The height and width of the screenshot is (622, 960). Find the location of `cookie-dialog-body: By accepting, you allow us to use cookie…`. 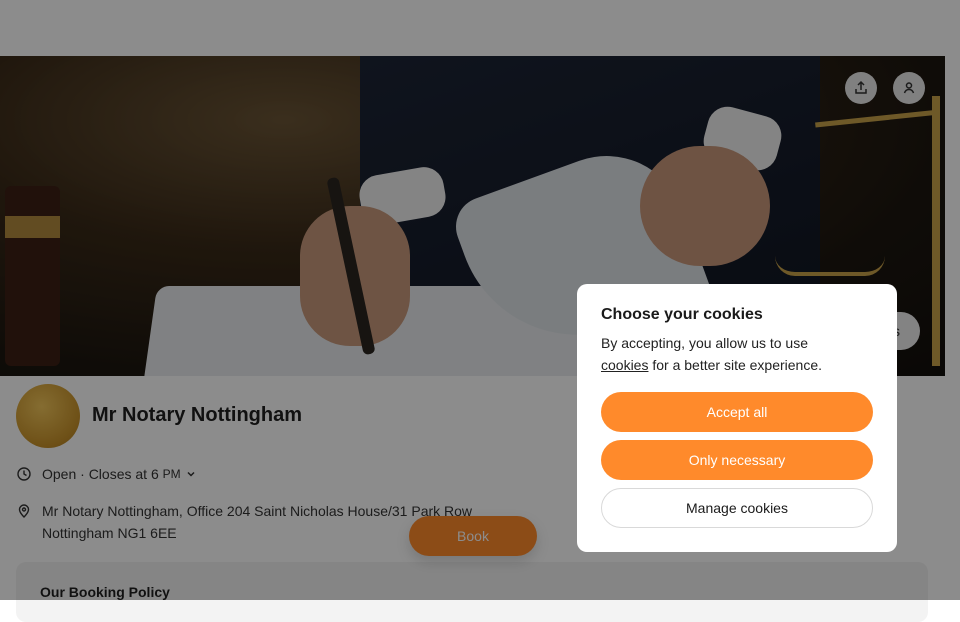

cookie-dialog-body: By accepting, you allow us to use cookie… is located at coordinates (737, 354).